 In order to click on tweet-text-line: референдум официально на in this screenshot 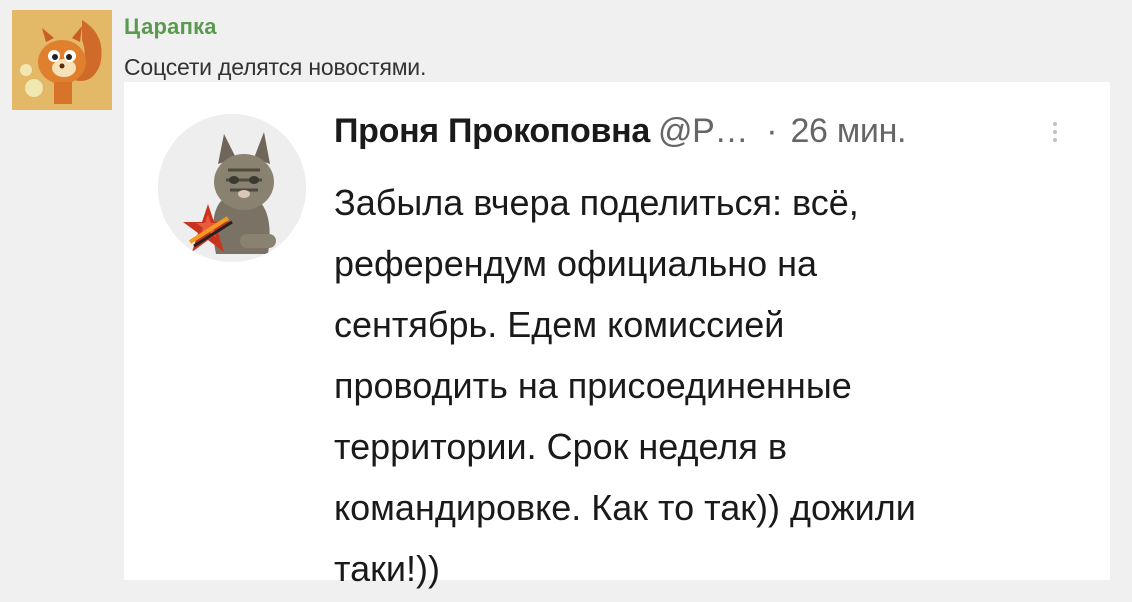, I will do `click(576, 263)`.